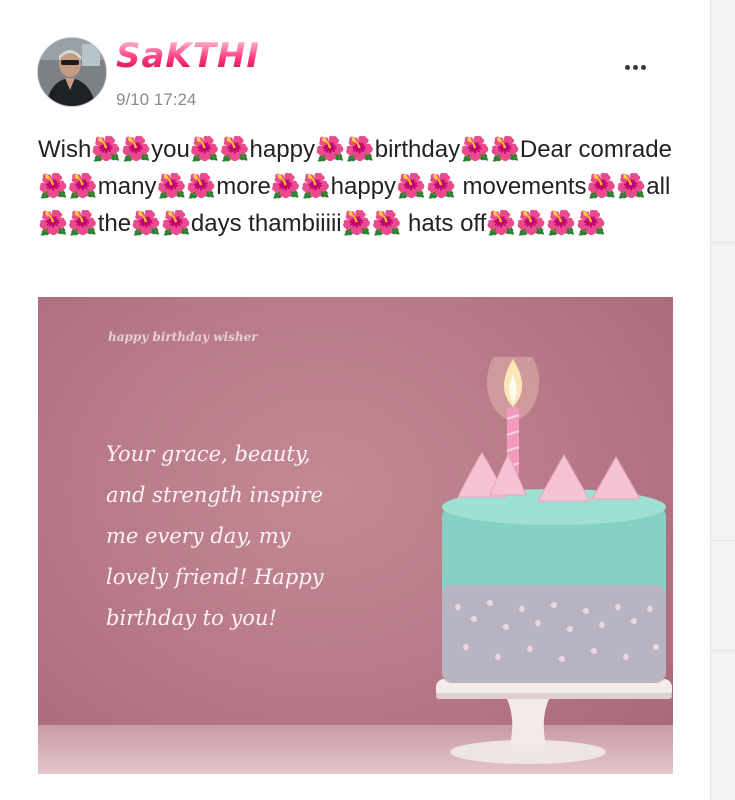 This screenshot has height=800, width=735. I want to click on author-avatar, so click(72, 72).